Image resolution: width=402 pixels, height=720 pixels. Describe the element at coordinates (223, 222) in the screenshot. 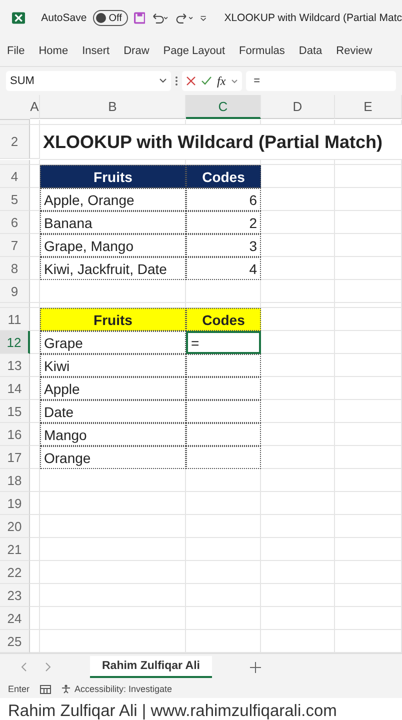

I see `table-cell: 2` at that location.